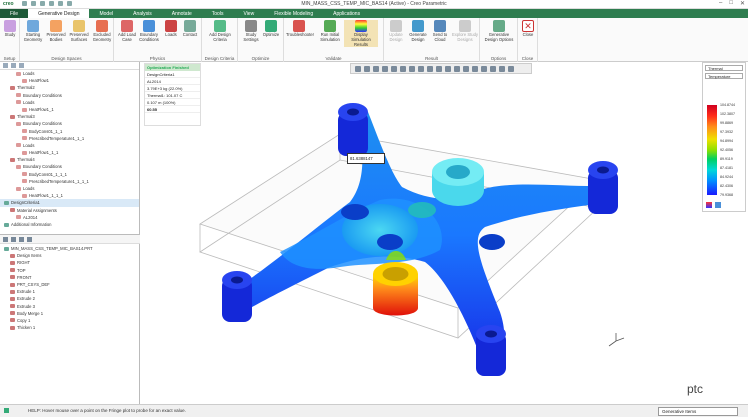 The height and width of the screenshot is (417, 748). I want to click on selection-filter: Generative Items, so click(698, 411).